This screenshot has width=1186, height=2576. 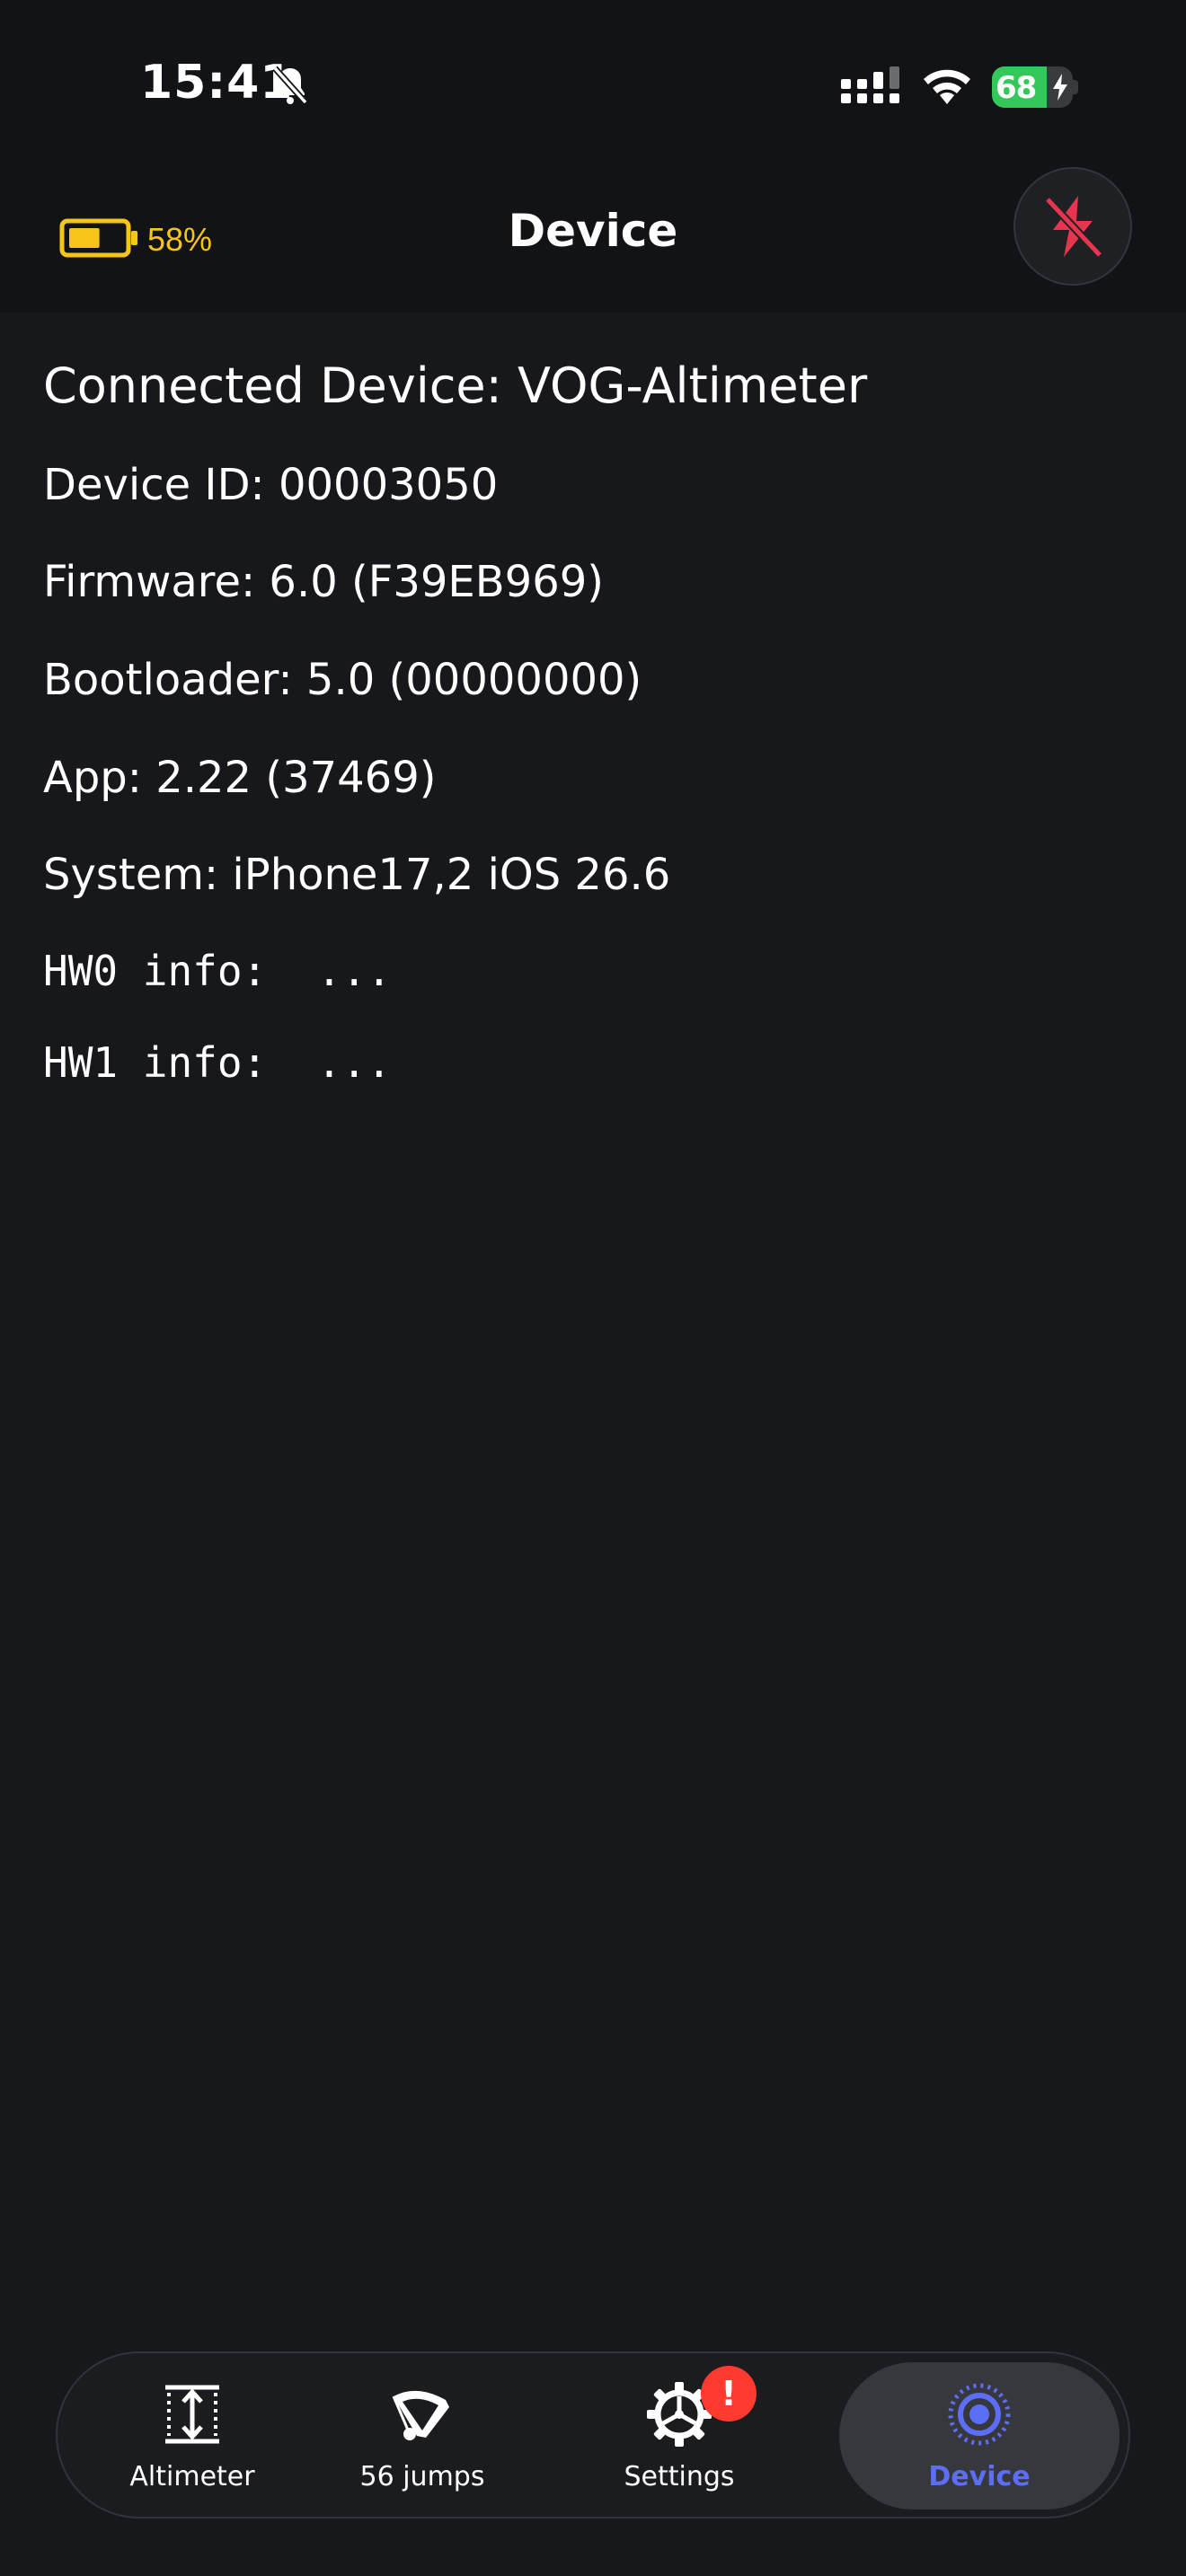 I want to click on tab-bar: Altimeter 56 jumps ! Settings Device, so click(x=593, y=2435).